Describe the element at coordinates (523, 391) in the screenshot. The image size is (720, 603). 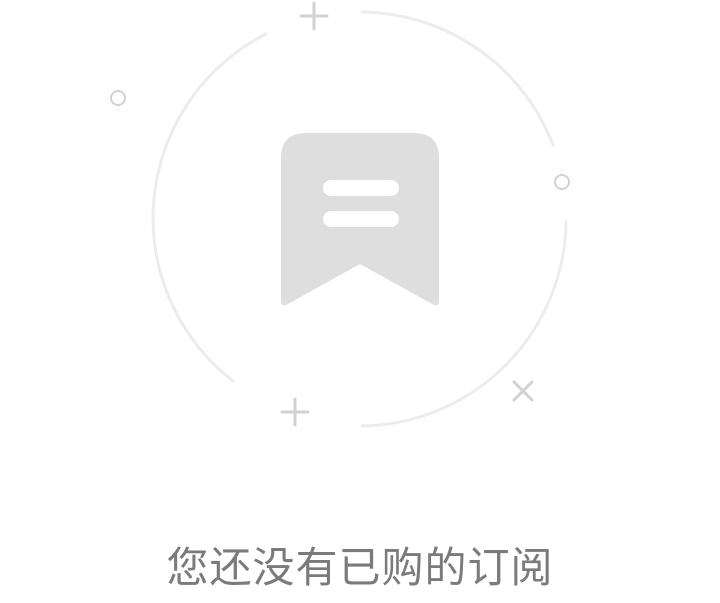
I see `close-icon` at that location.